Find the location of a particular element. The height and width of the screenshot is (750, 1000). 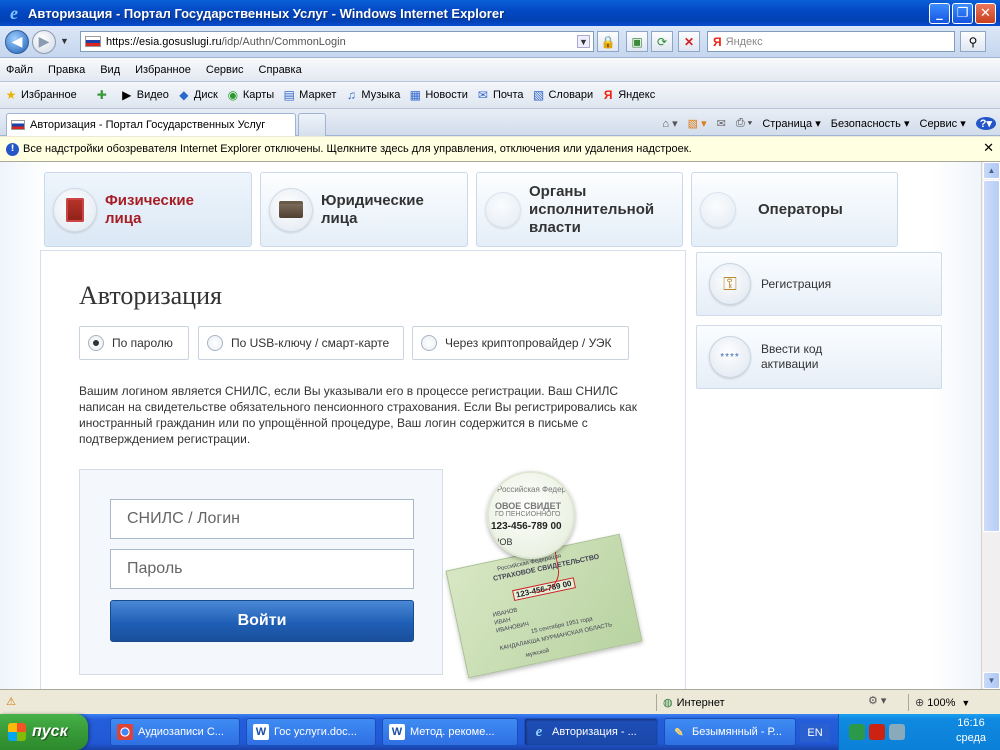

close-icon: ✕ is located at coordinates (988, 148).